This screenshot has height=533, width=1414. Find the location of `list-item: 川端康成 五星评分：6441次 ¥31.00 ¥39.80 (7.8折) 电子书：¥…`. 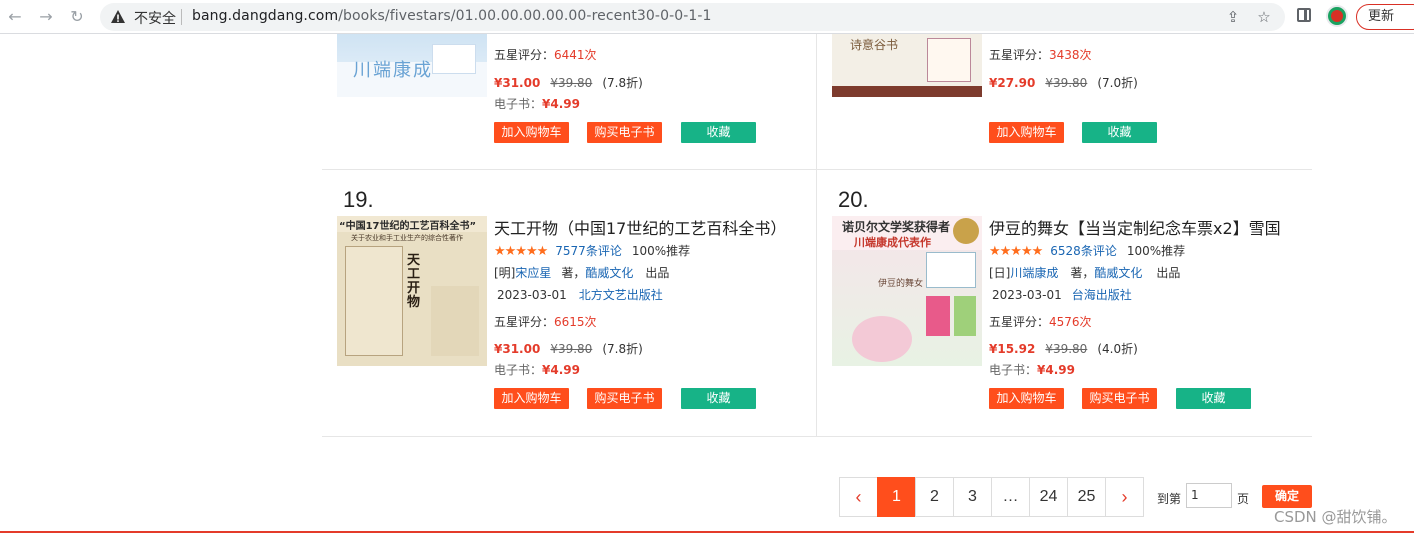

list-item: 川端康成 五星评分：6441次 ¥31.00 ¥39.80 (7.8折) 电子书：¥… is located at coordinates (562, 102).